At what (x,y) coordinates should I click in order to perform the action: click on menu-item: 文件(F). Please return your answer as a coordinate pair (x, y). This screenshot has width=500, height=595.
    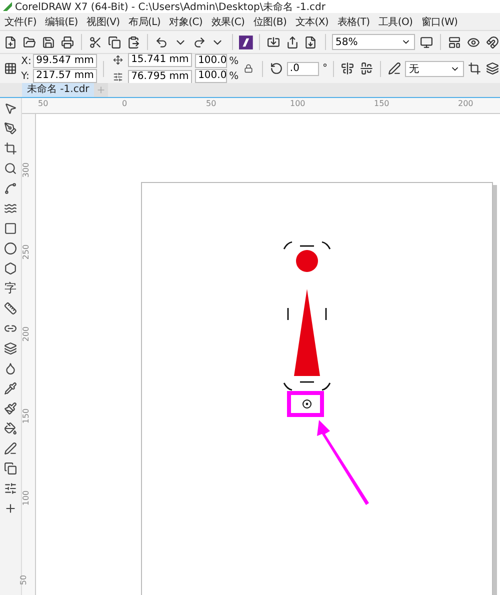
    Looking at the image, I should click on (20, 21).